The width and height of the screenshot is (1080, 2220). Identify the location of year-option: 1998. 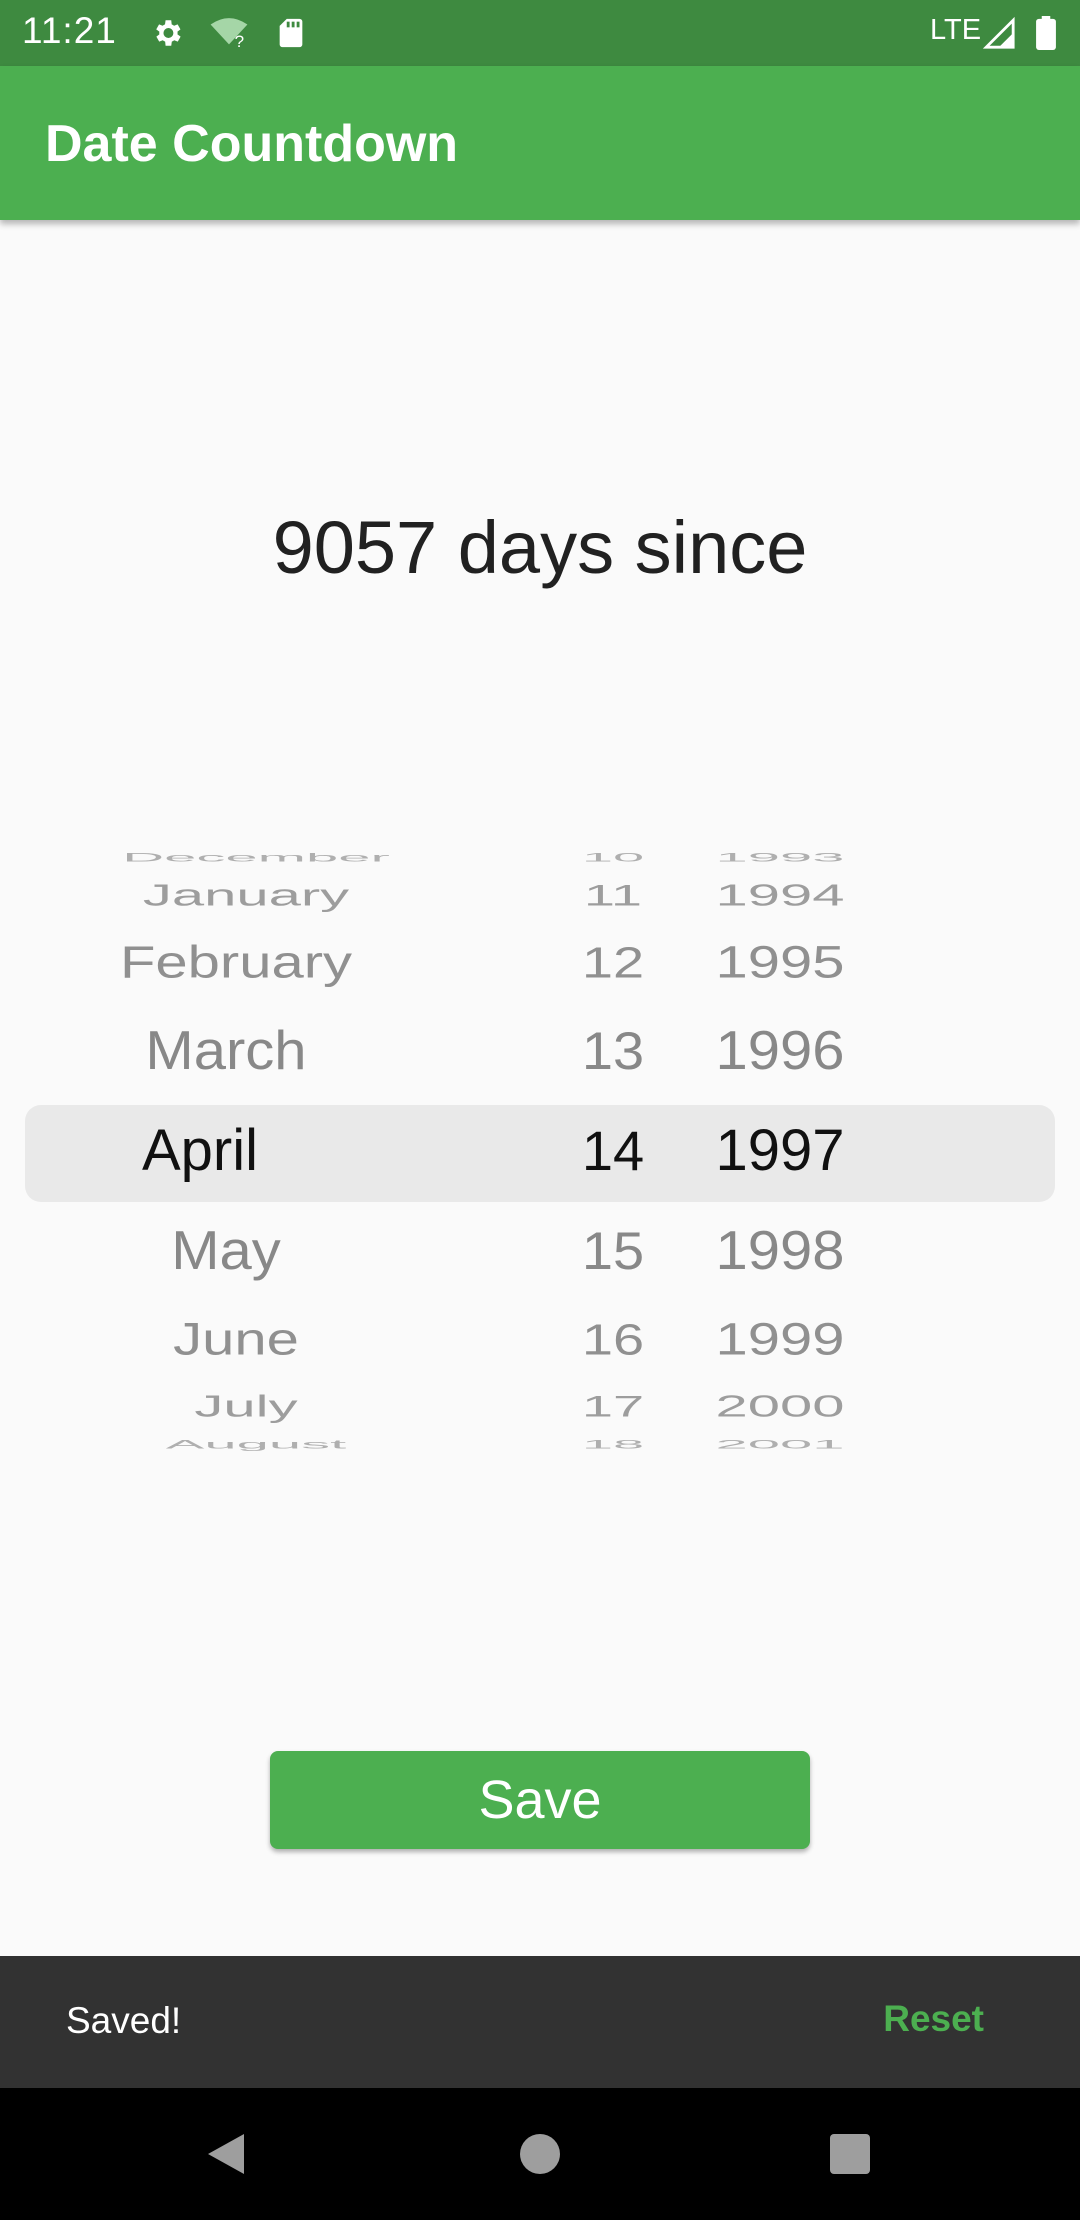
(779, 1250).